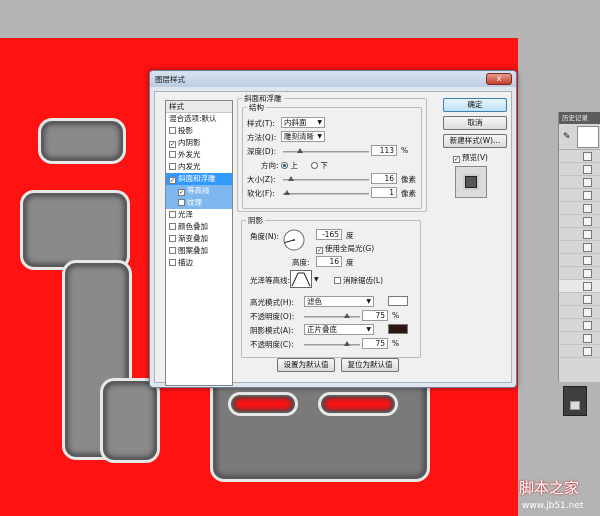  What do you see at coordinates (475, 123) in the screenshot?
I see `cancel-button: 取消` at bounding box center [475, 123].